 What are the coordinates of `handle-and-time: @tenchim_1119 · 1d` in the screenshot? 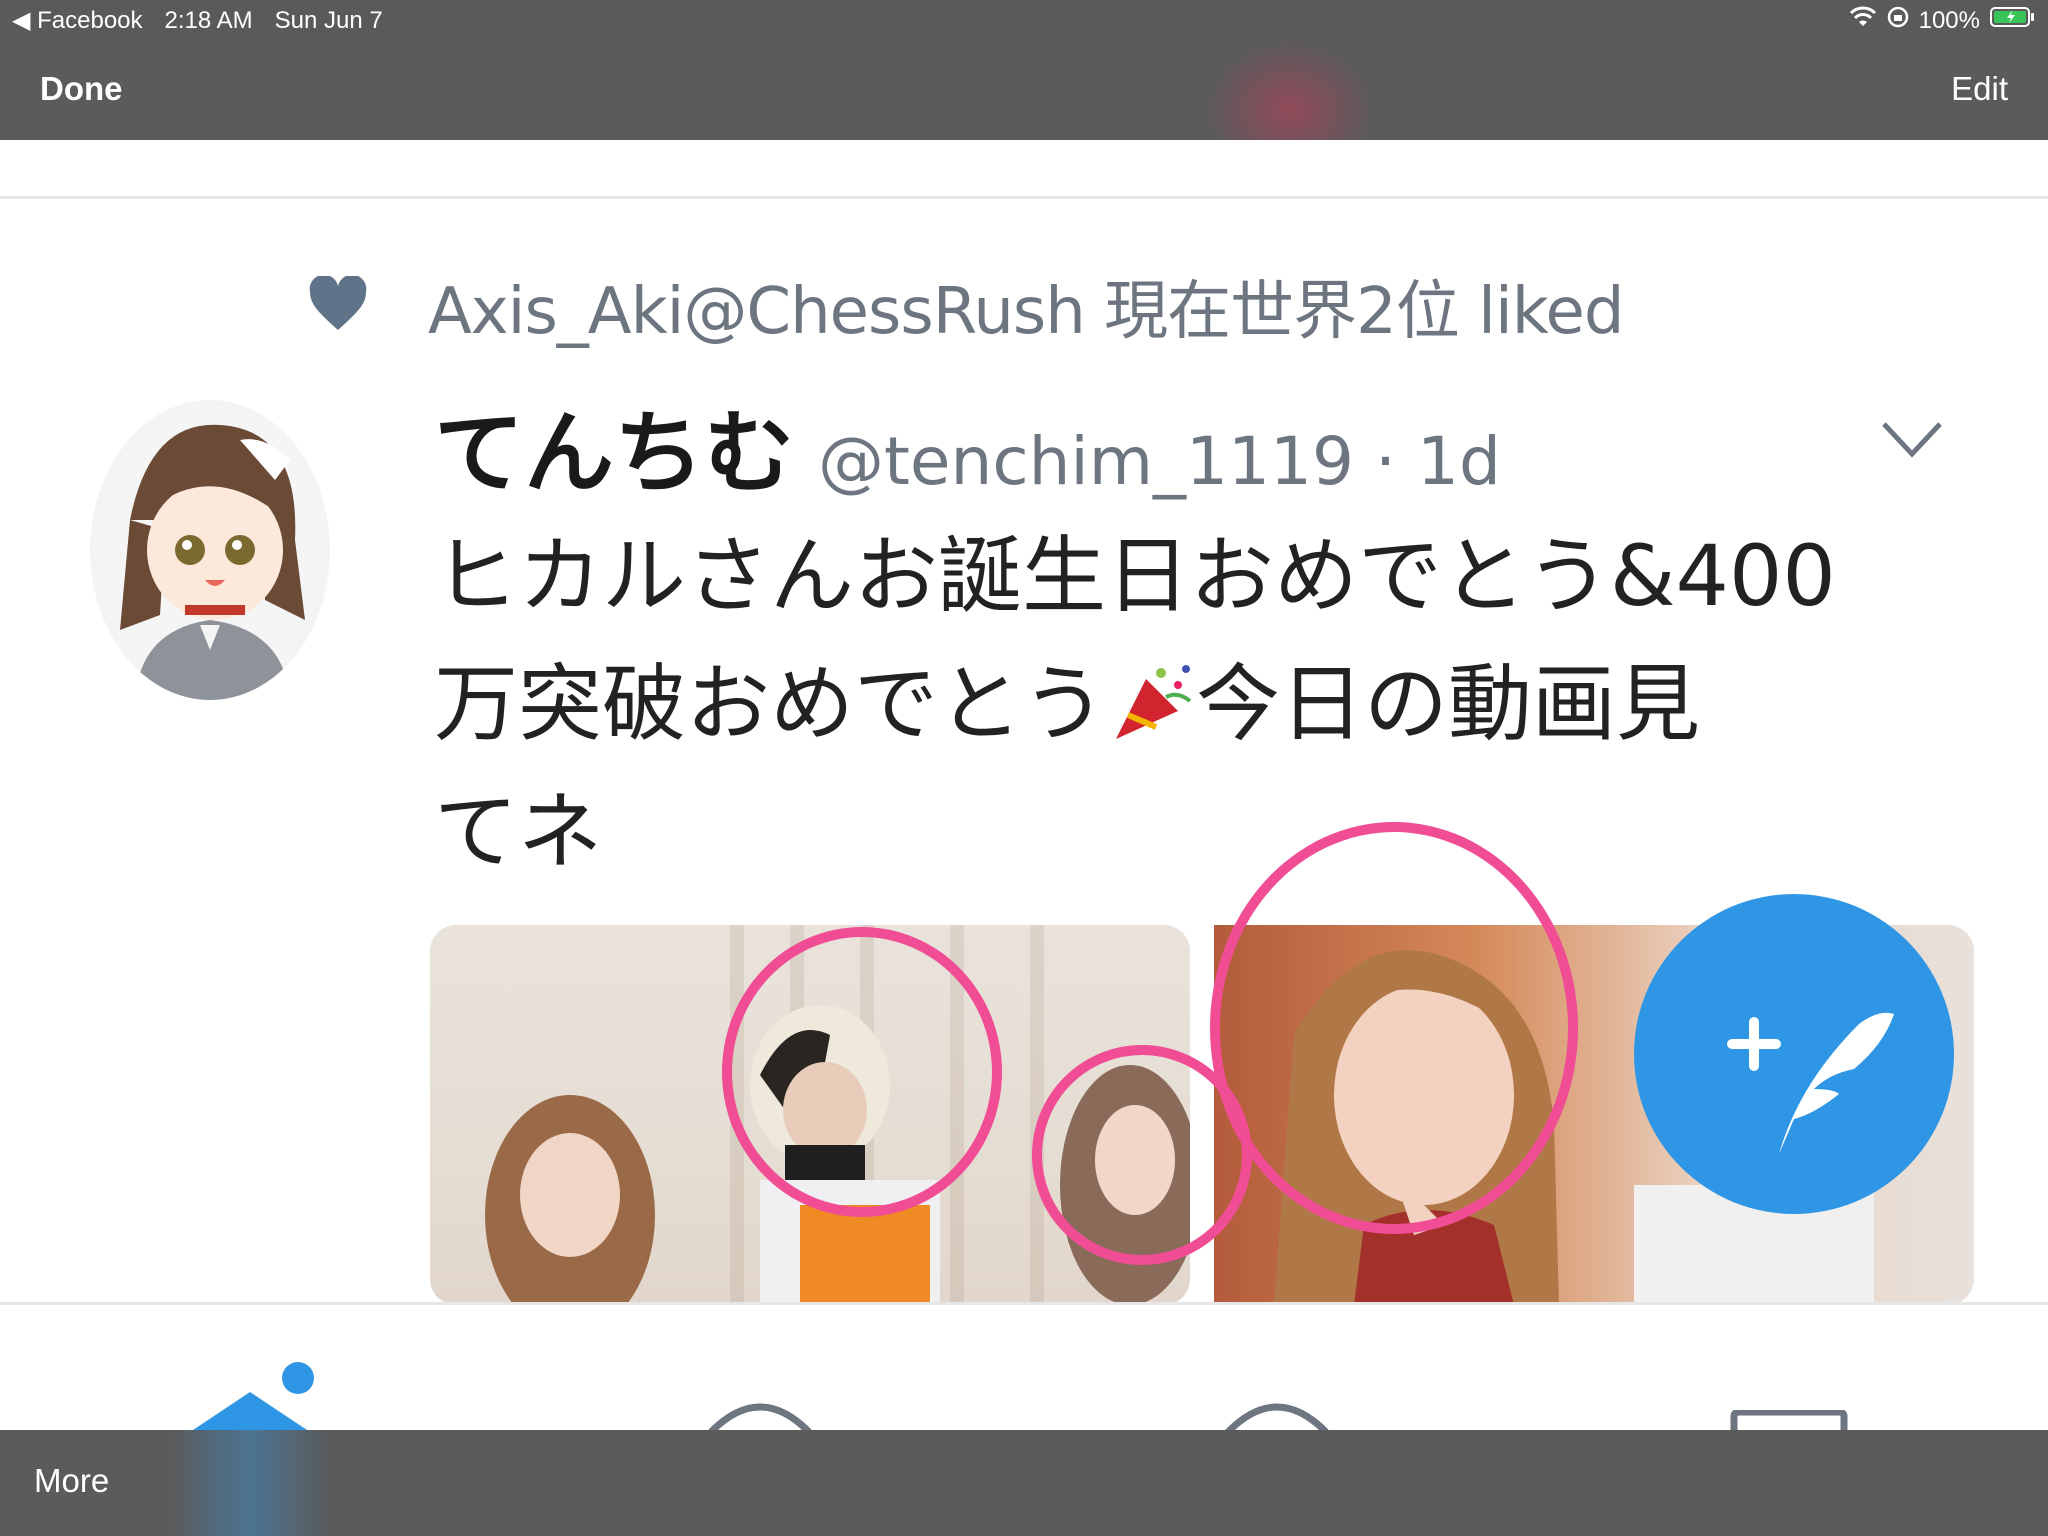 It's located at (1159, 461).